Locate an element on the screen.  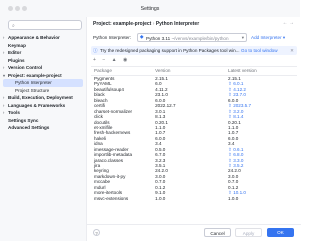
cell-text: importlib-metadata is located at coordinates (113, 155).